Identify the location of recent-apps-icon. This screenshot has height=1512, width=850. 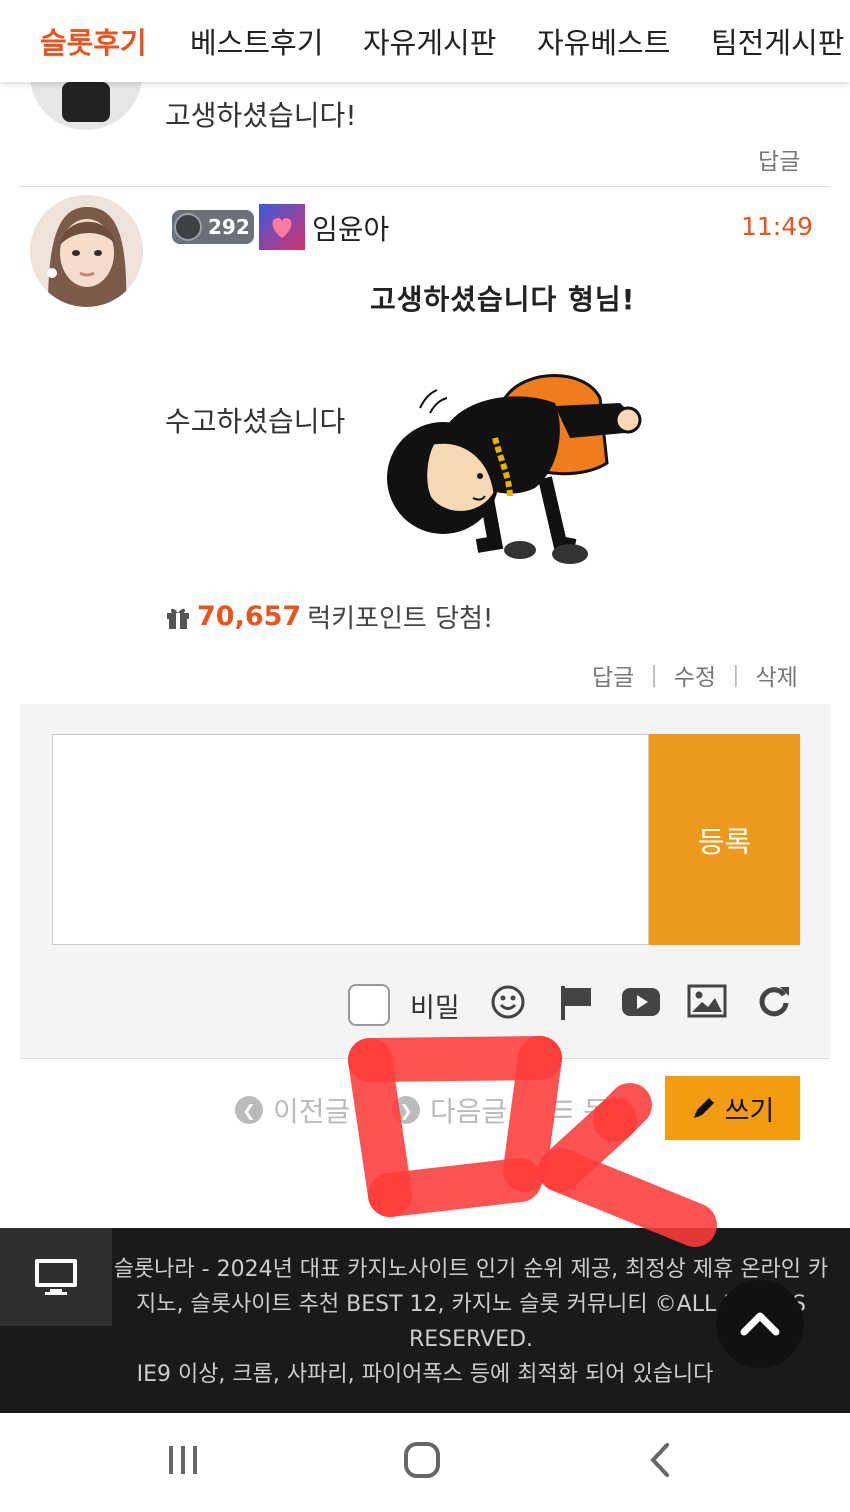
(183, 1460).